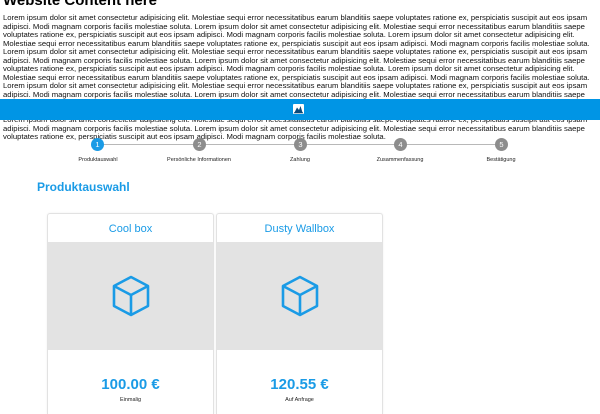 This screenshot has width=600, height=414. I want to click on step-3-label: Zahlung, so click(300, 160).